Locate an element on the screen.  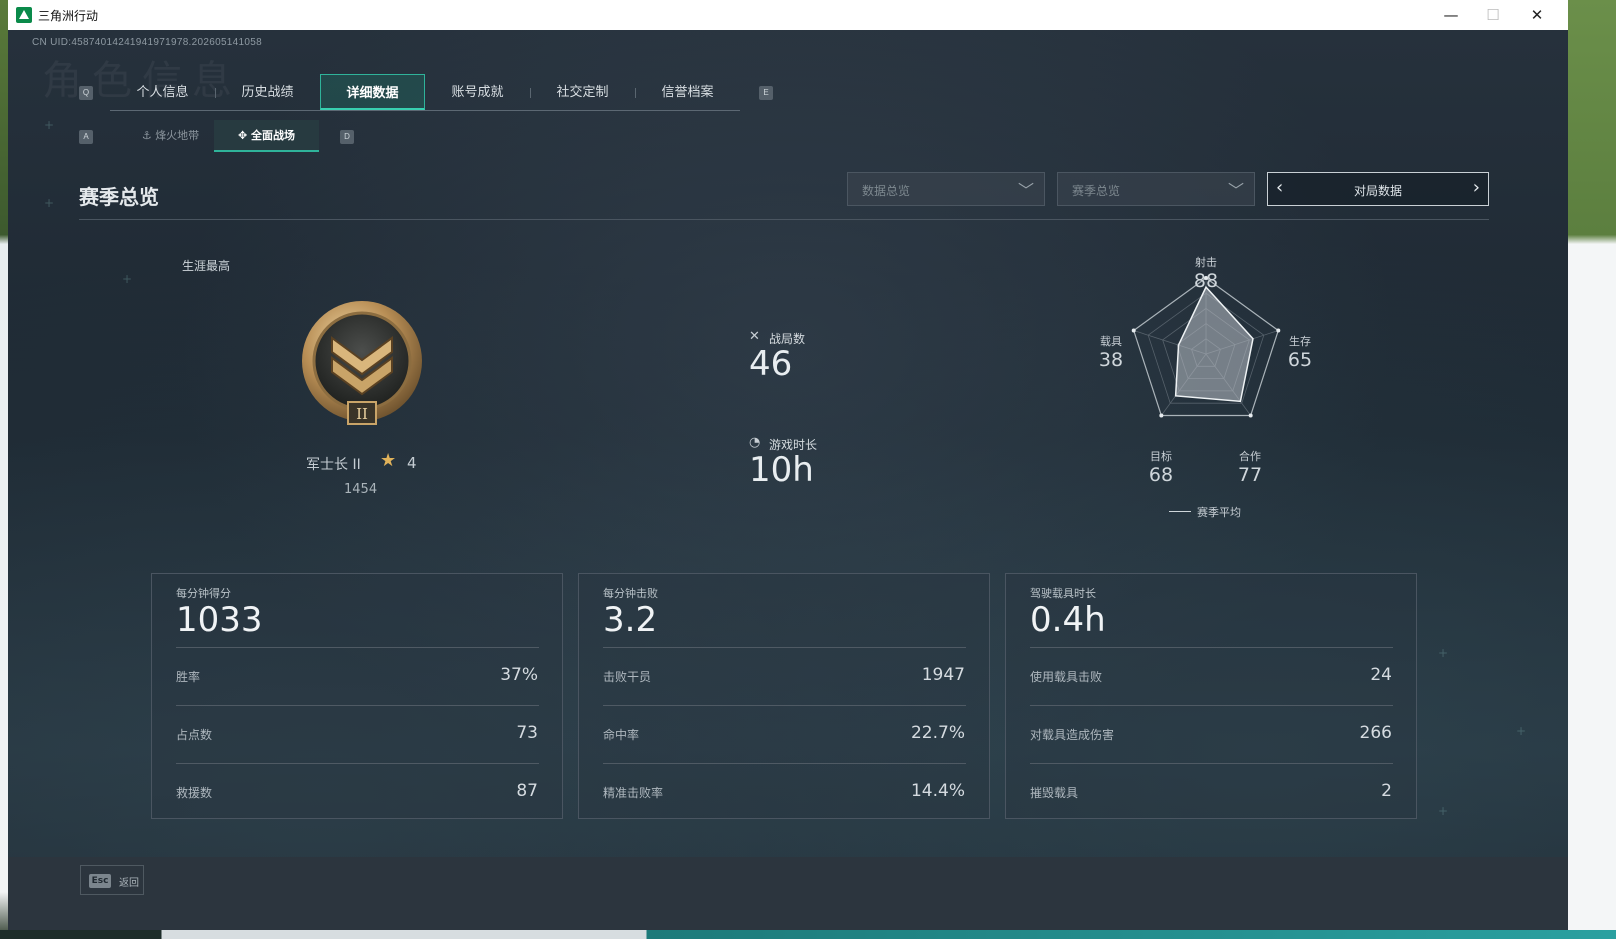
subtab-operations: ⚓ 烽火地带 is located at coordinates (170, 136).